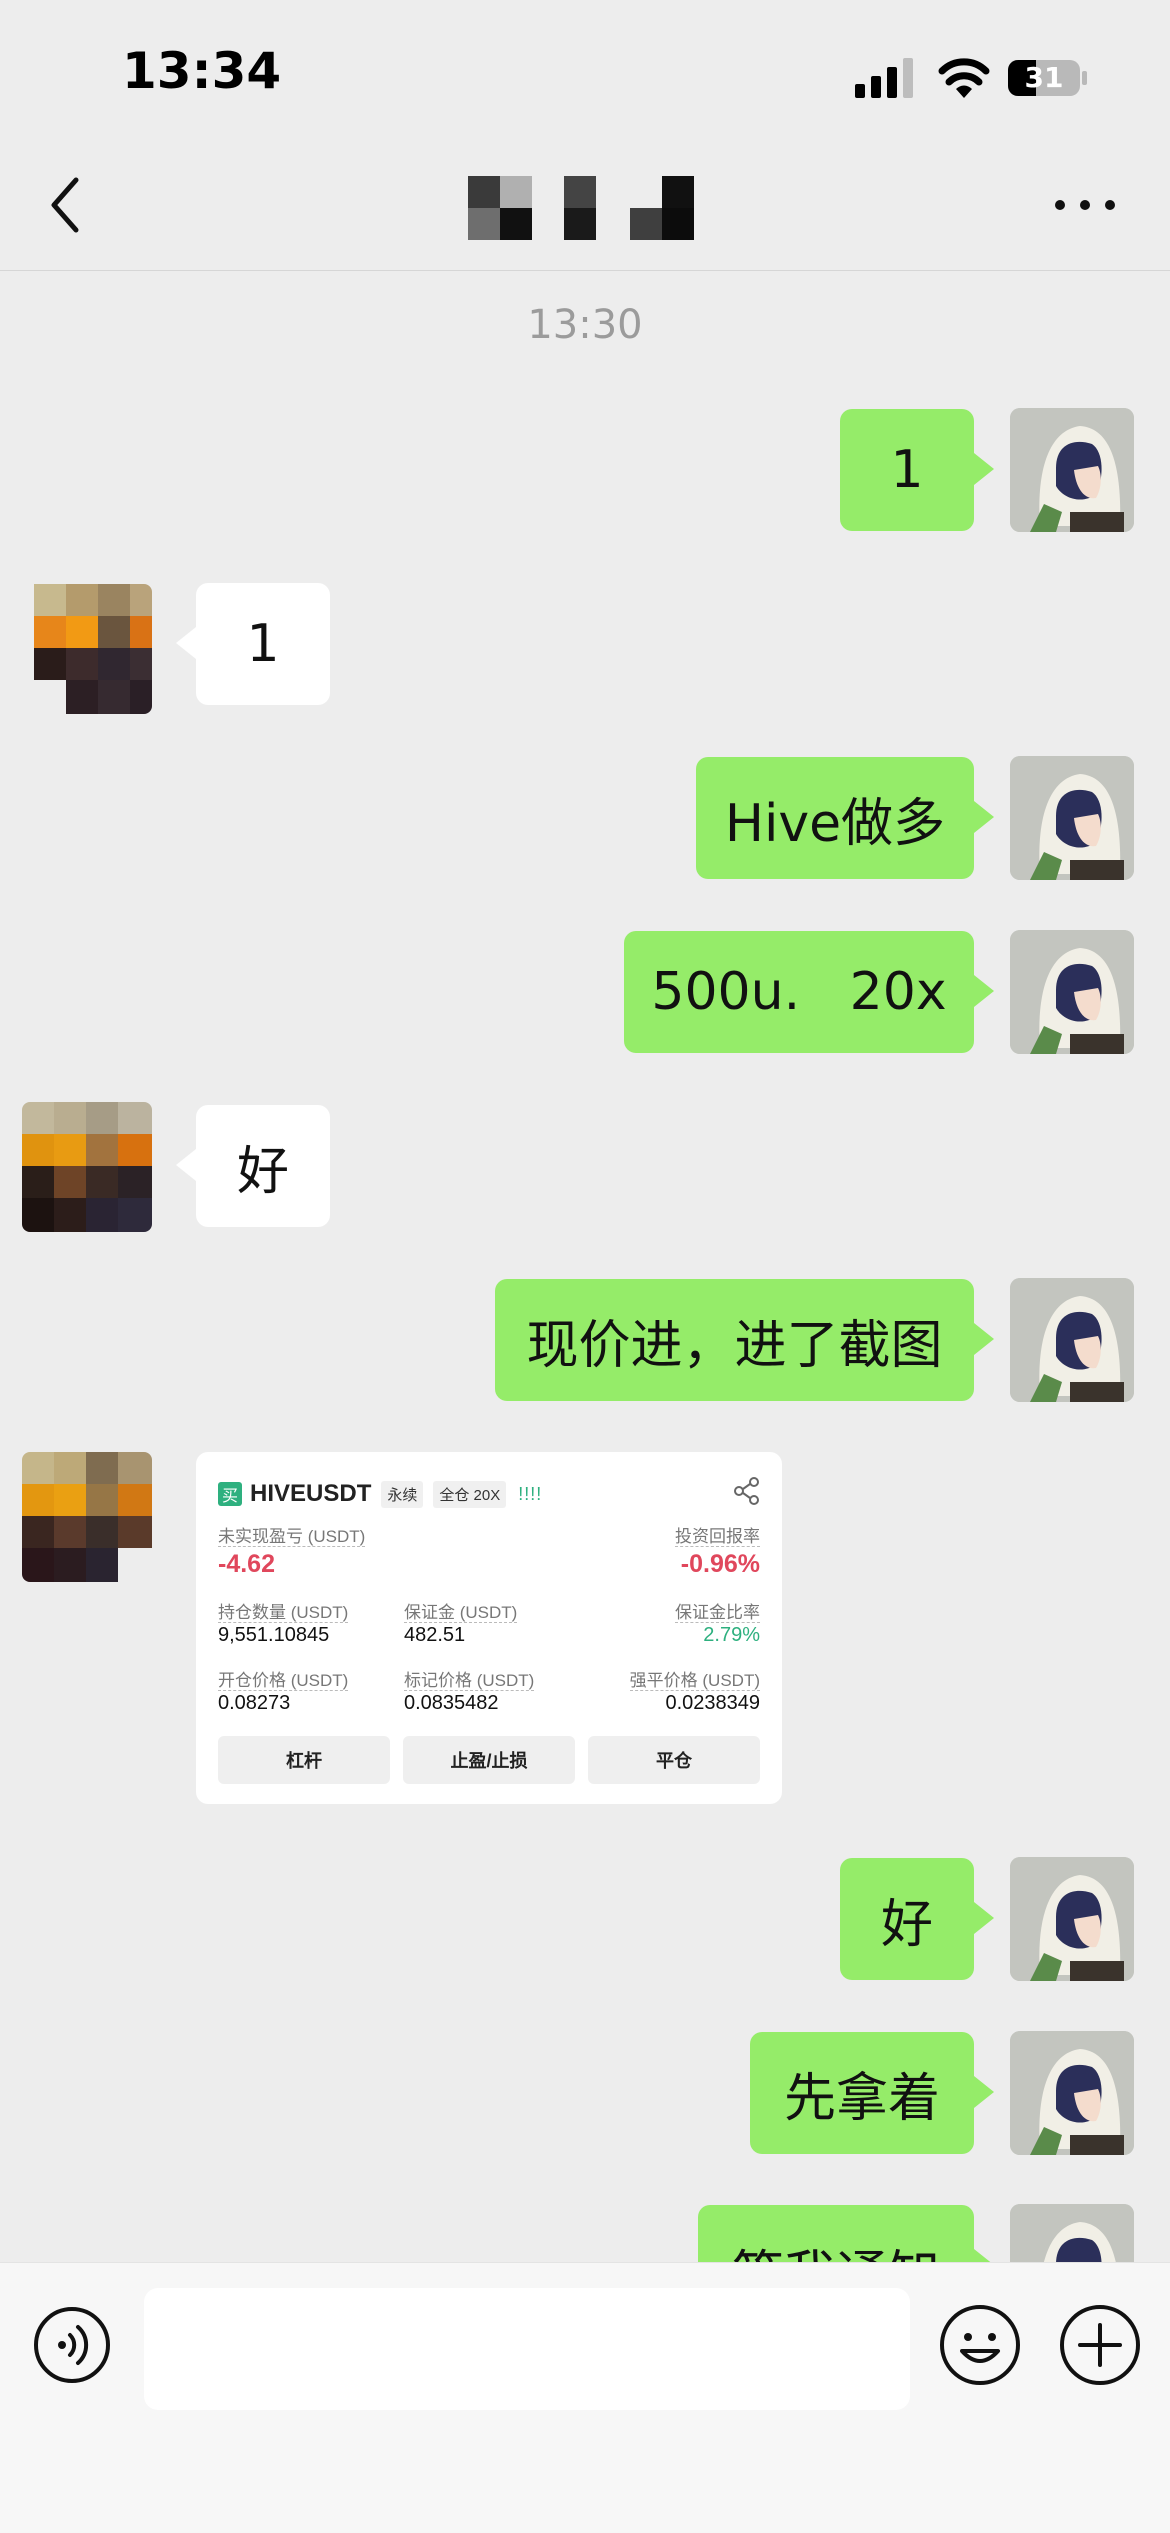 This screenshot has height=2533, width=1170. Describe the element at coordinates (469, 1681) in the screenshot. I see `mark-price-label: 标记价格 (USDT)` at that location.